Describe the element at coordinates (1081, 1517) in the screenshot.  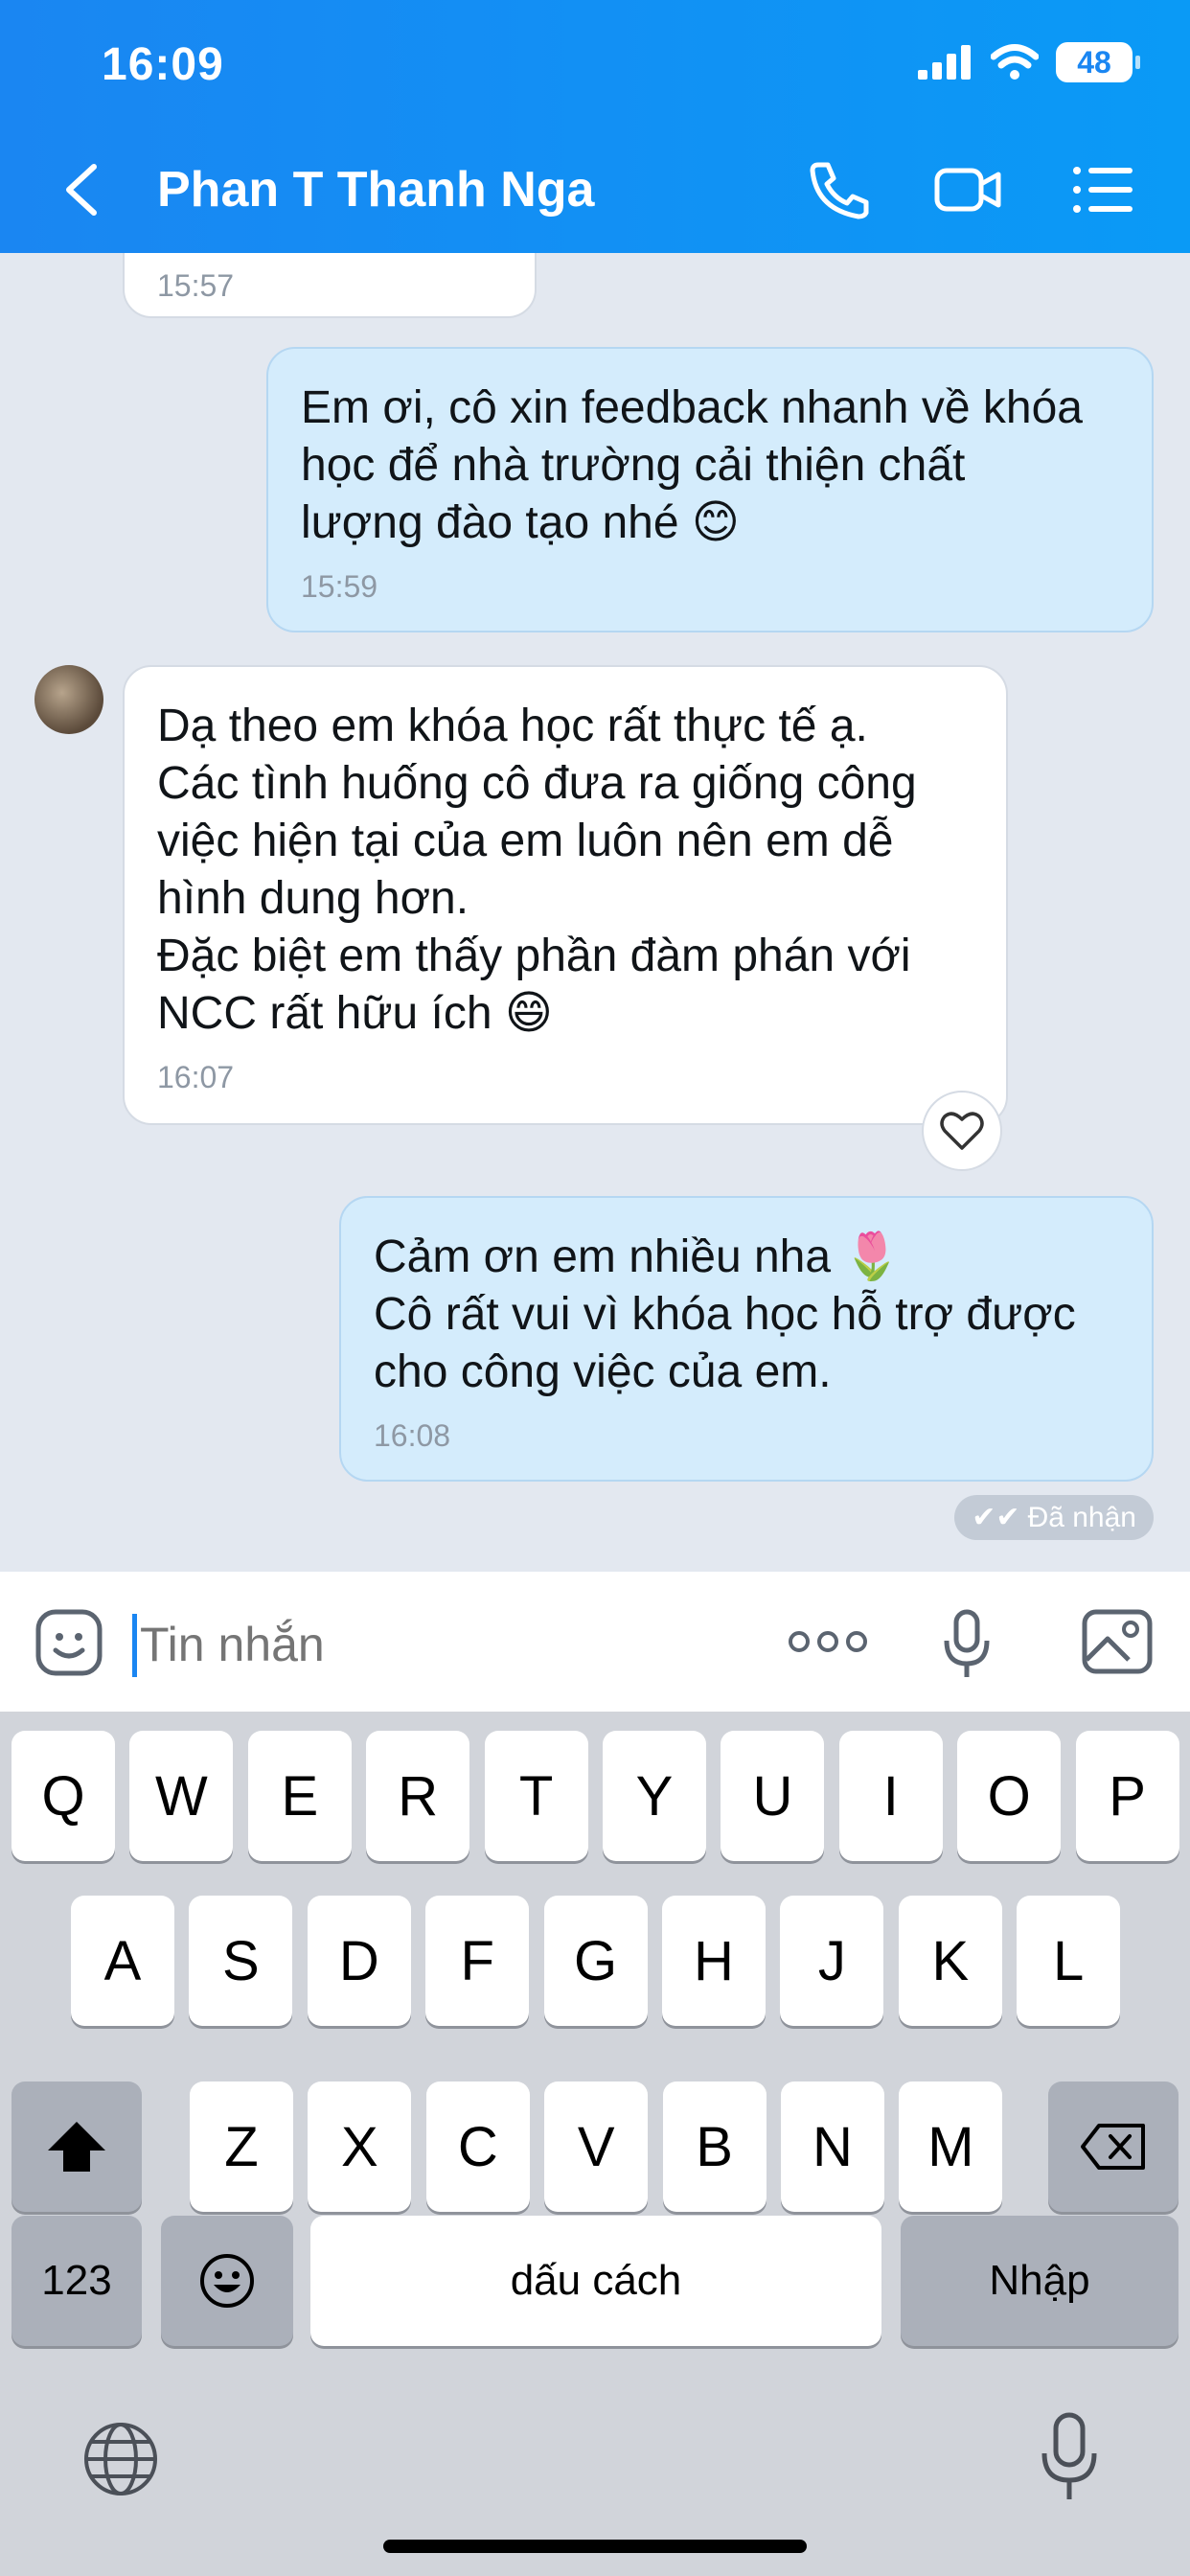
I see `delivery-status-text: Đã nhận` at that location.